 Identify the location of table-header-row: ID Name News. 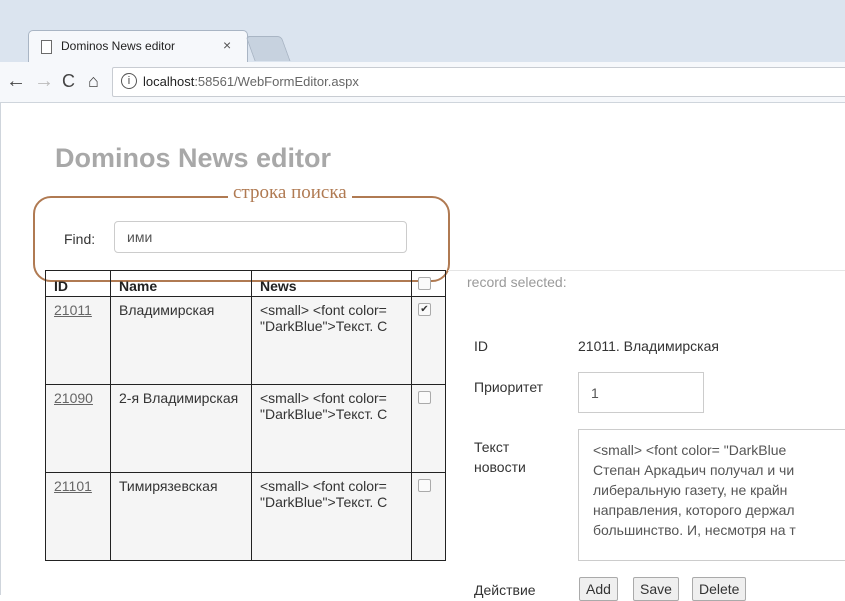
(245, 283).